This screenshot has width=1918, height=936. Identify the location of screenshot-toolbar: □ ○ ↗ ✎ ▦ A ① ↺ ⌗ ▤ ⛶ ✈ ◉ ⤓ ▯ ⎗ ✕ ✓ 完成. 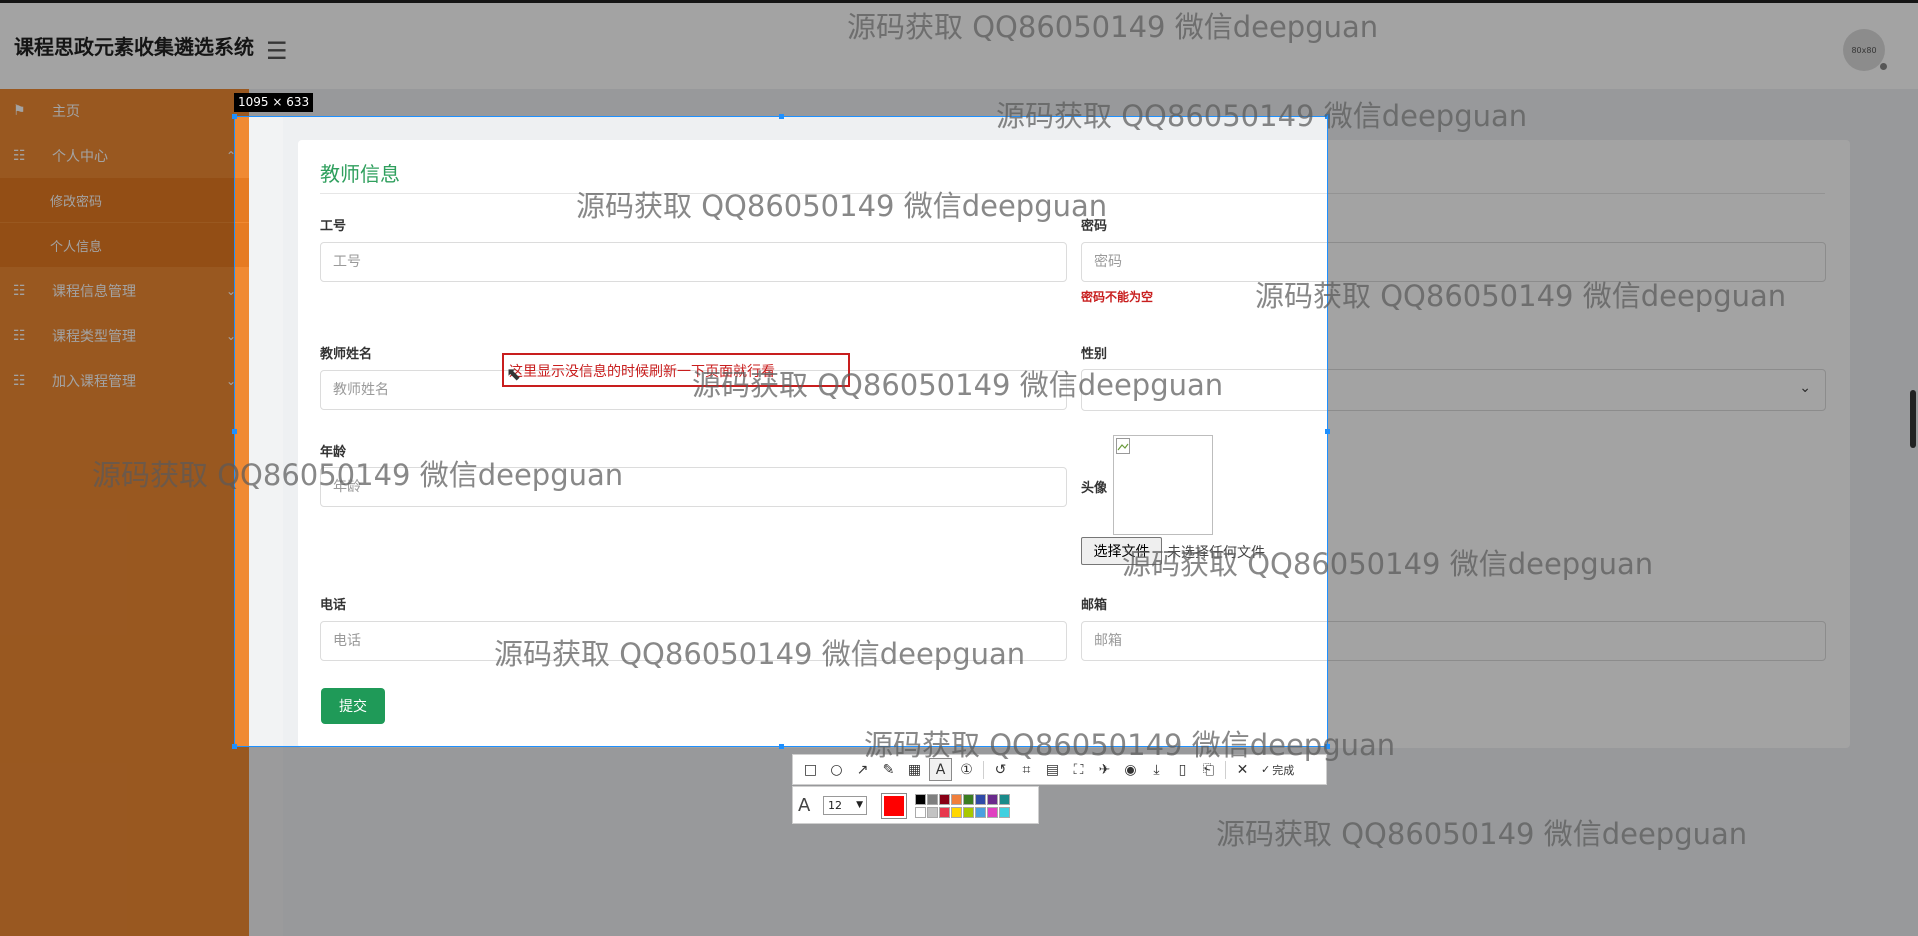
(1059, 769).